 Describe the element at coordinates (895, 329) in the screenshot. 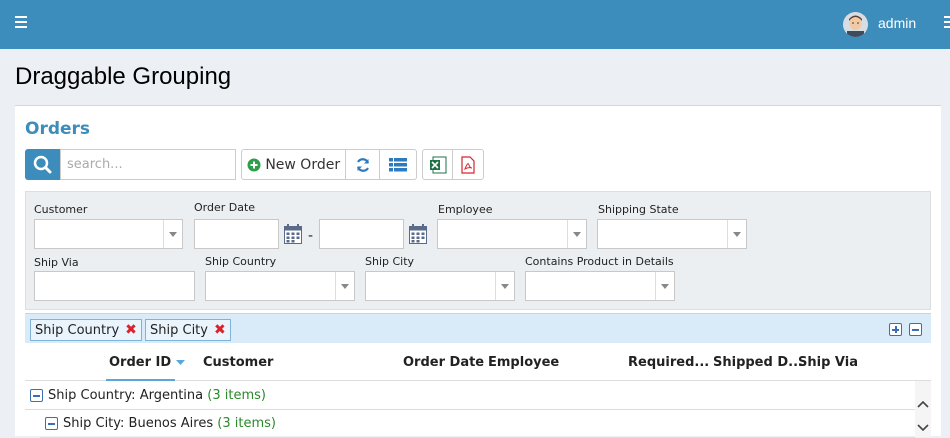

I see `expand-all-icon` at that location.